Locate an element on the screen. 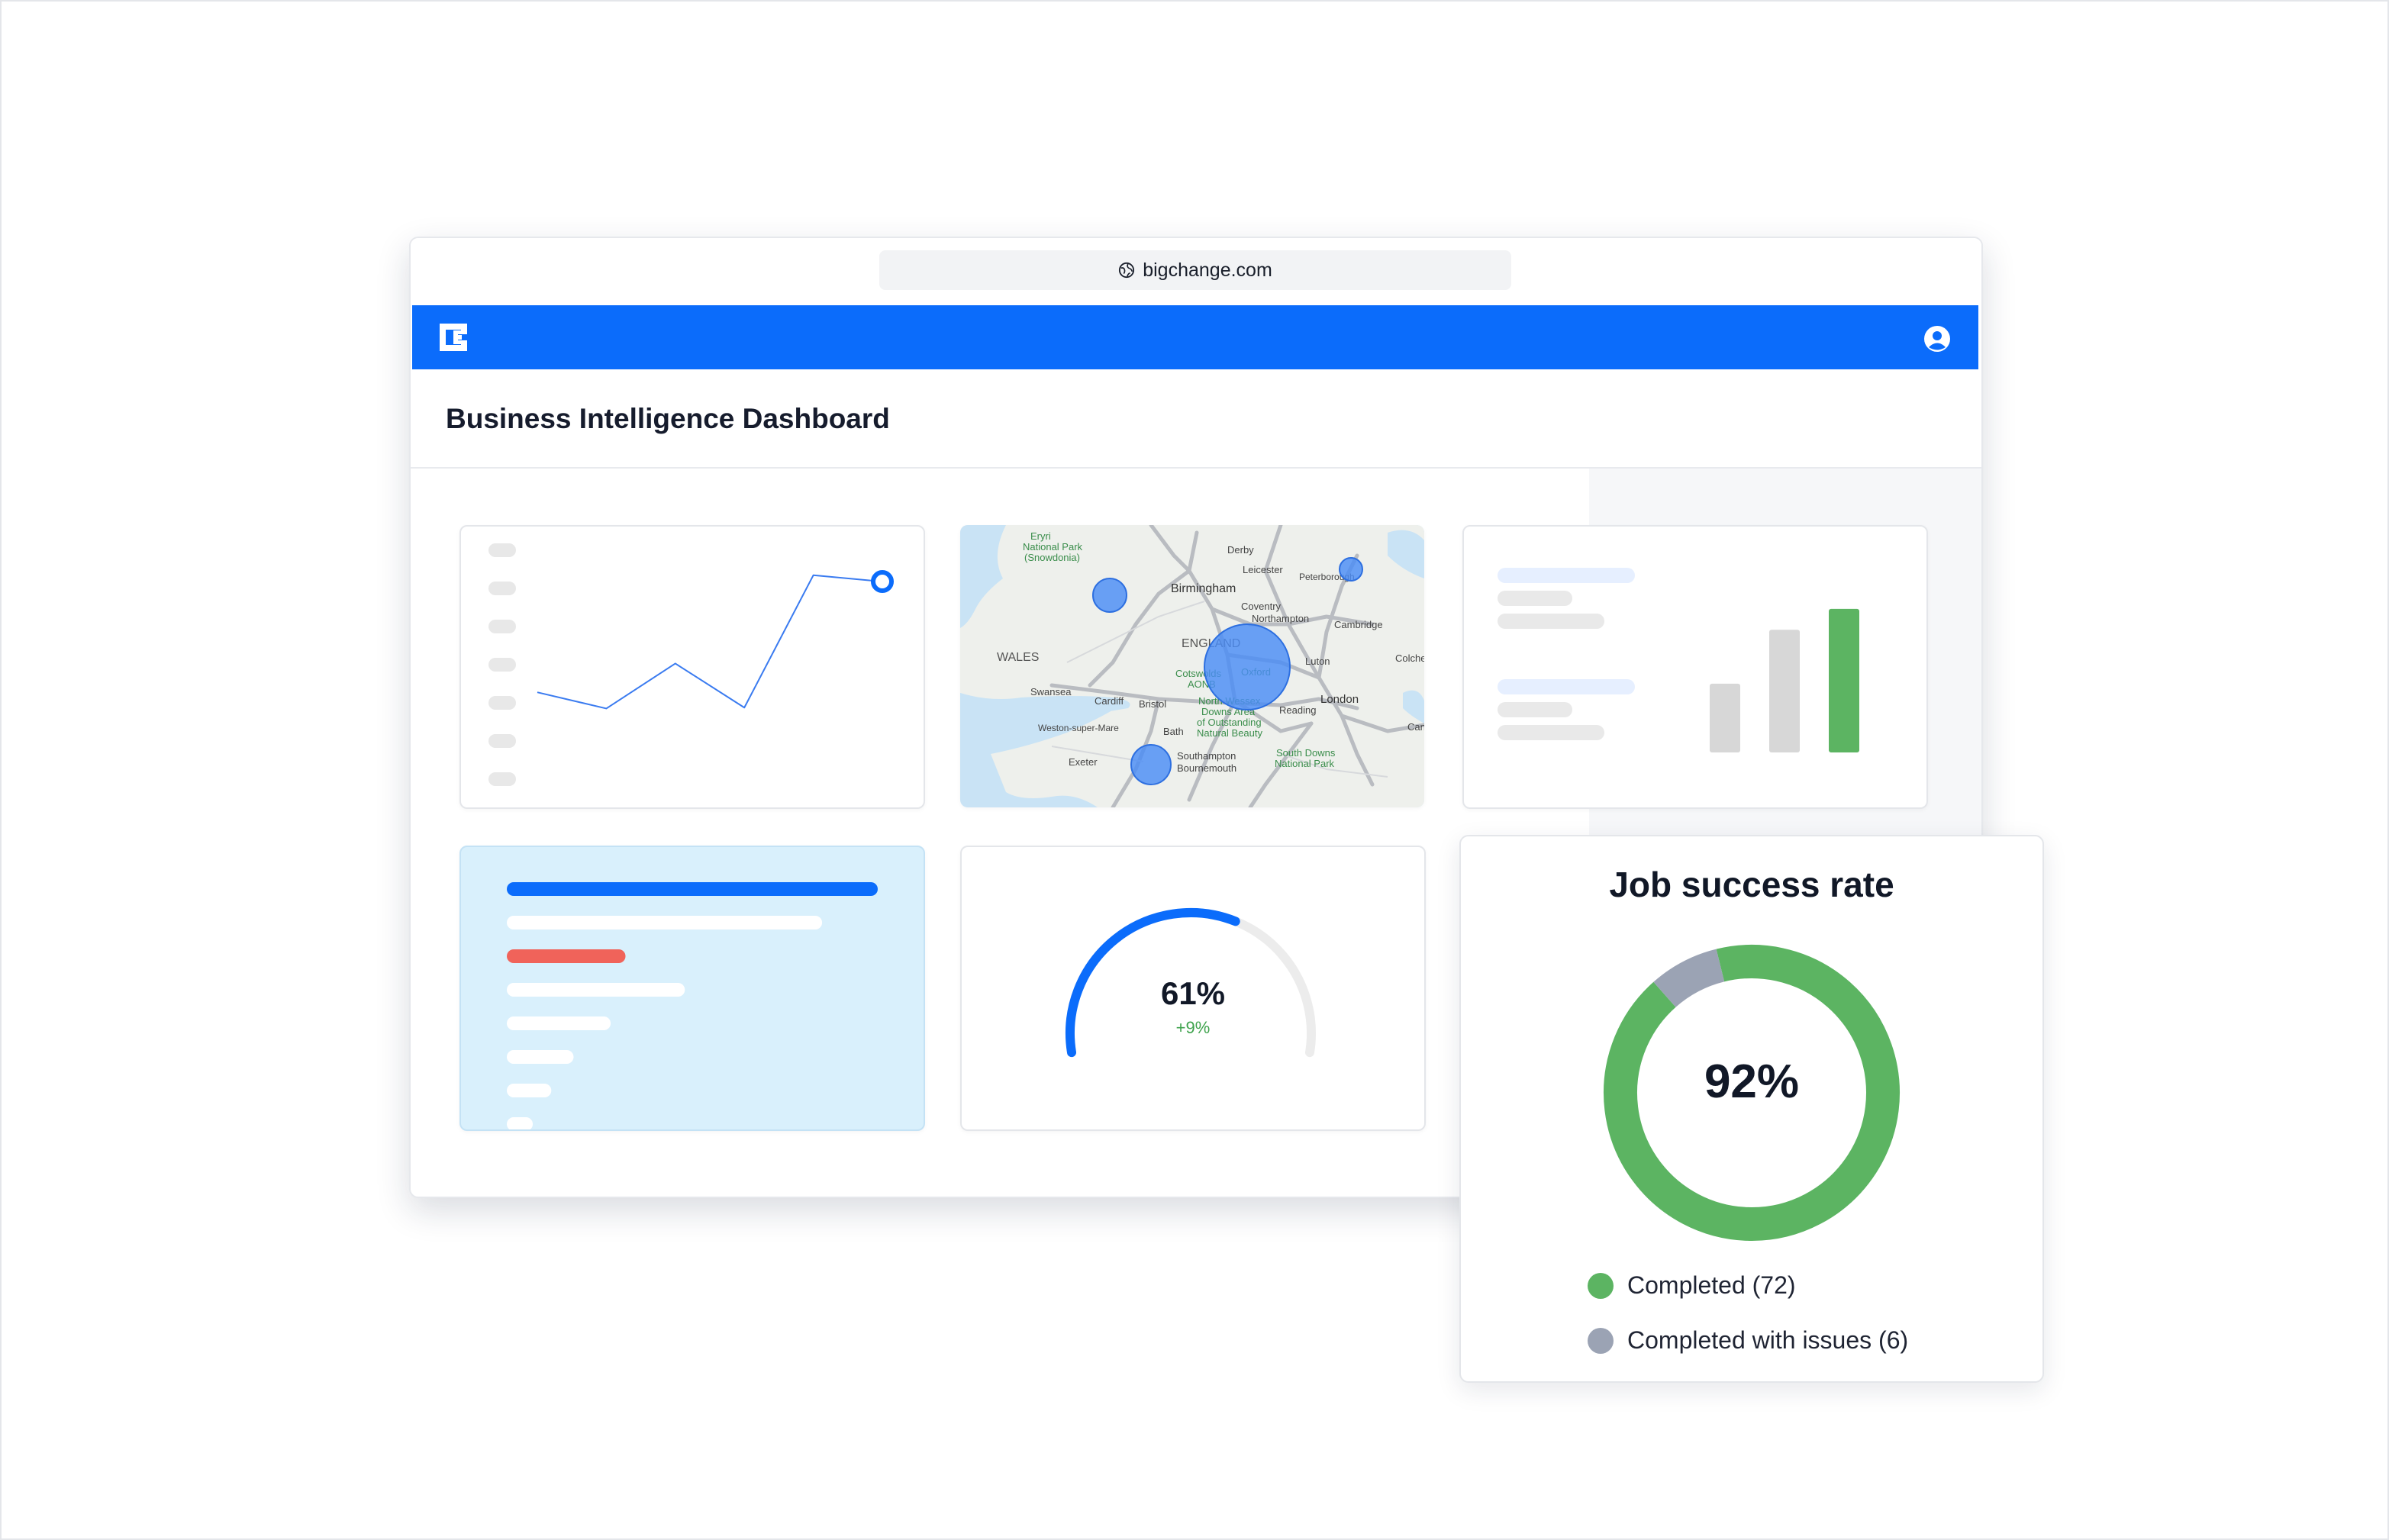  map-place-label: Derby is located at coordinates (1240, 550).